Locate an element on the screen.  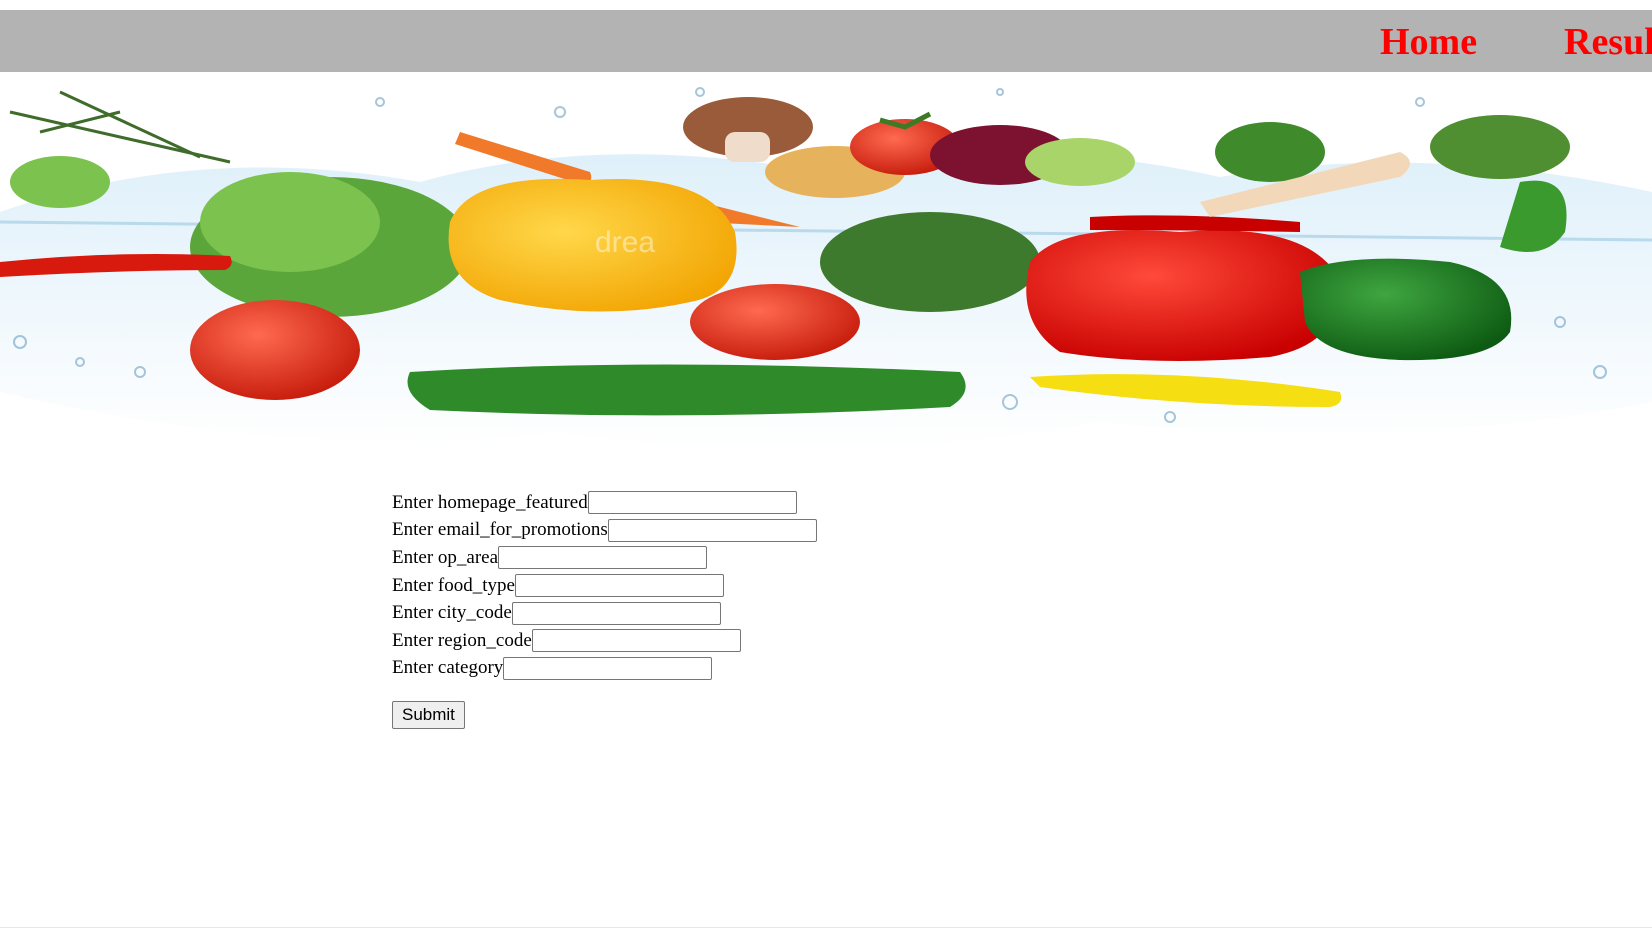
form-row-homepage-featured: Enter homepage_featured is located at coordinates (604, 503).